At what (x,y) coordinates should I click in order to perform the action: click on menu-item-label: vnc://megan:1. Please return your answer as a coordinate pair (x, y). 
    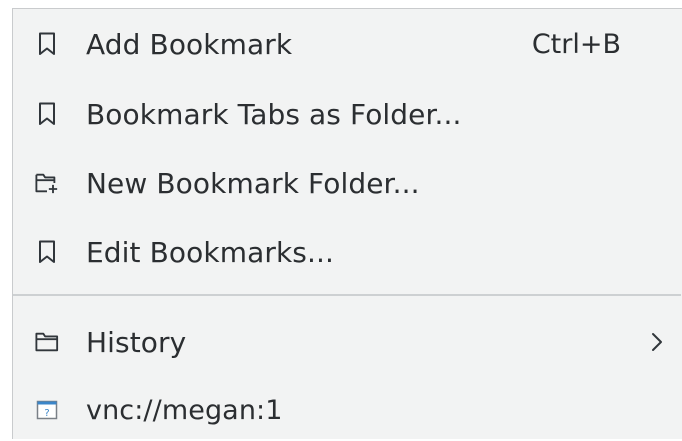
    Looking at the image, I should click on (184, 410).